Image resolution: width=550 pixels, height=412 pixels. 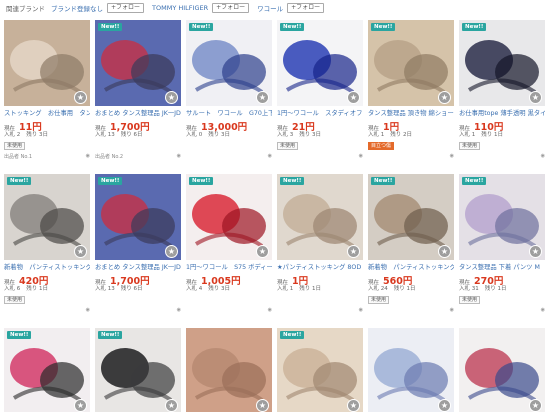 I want to click on product-title: 1円〜ワコール S75 ボディー, so click(x=229, y=267).